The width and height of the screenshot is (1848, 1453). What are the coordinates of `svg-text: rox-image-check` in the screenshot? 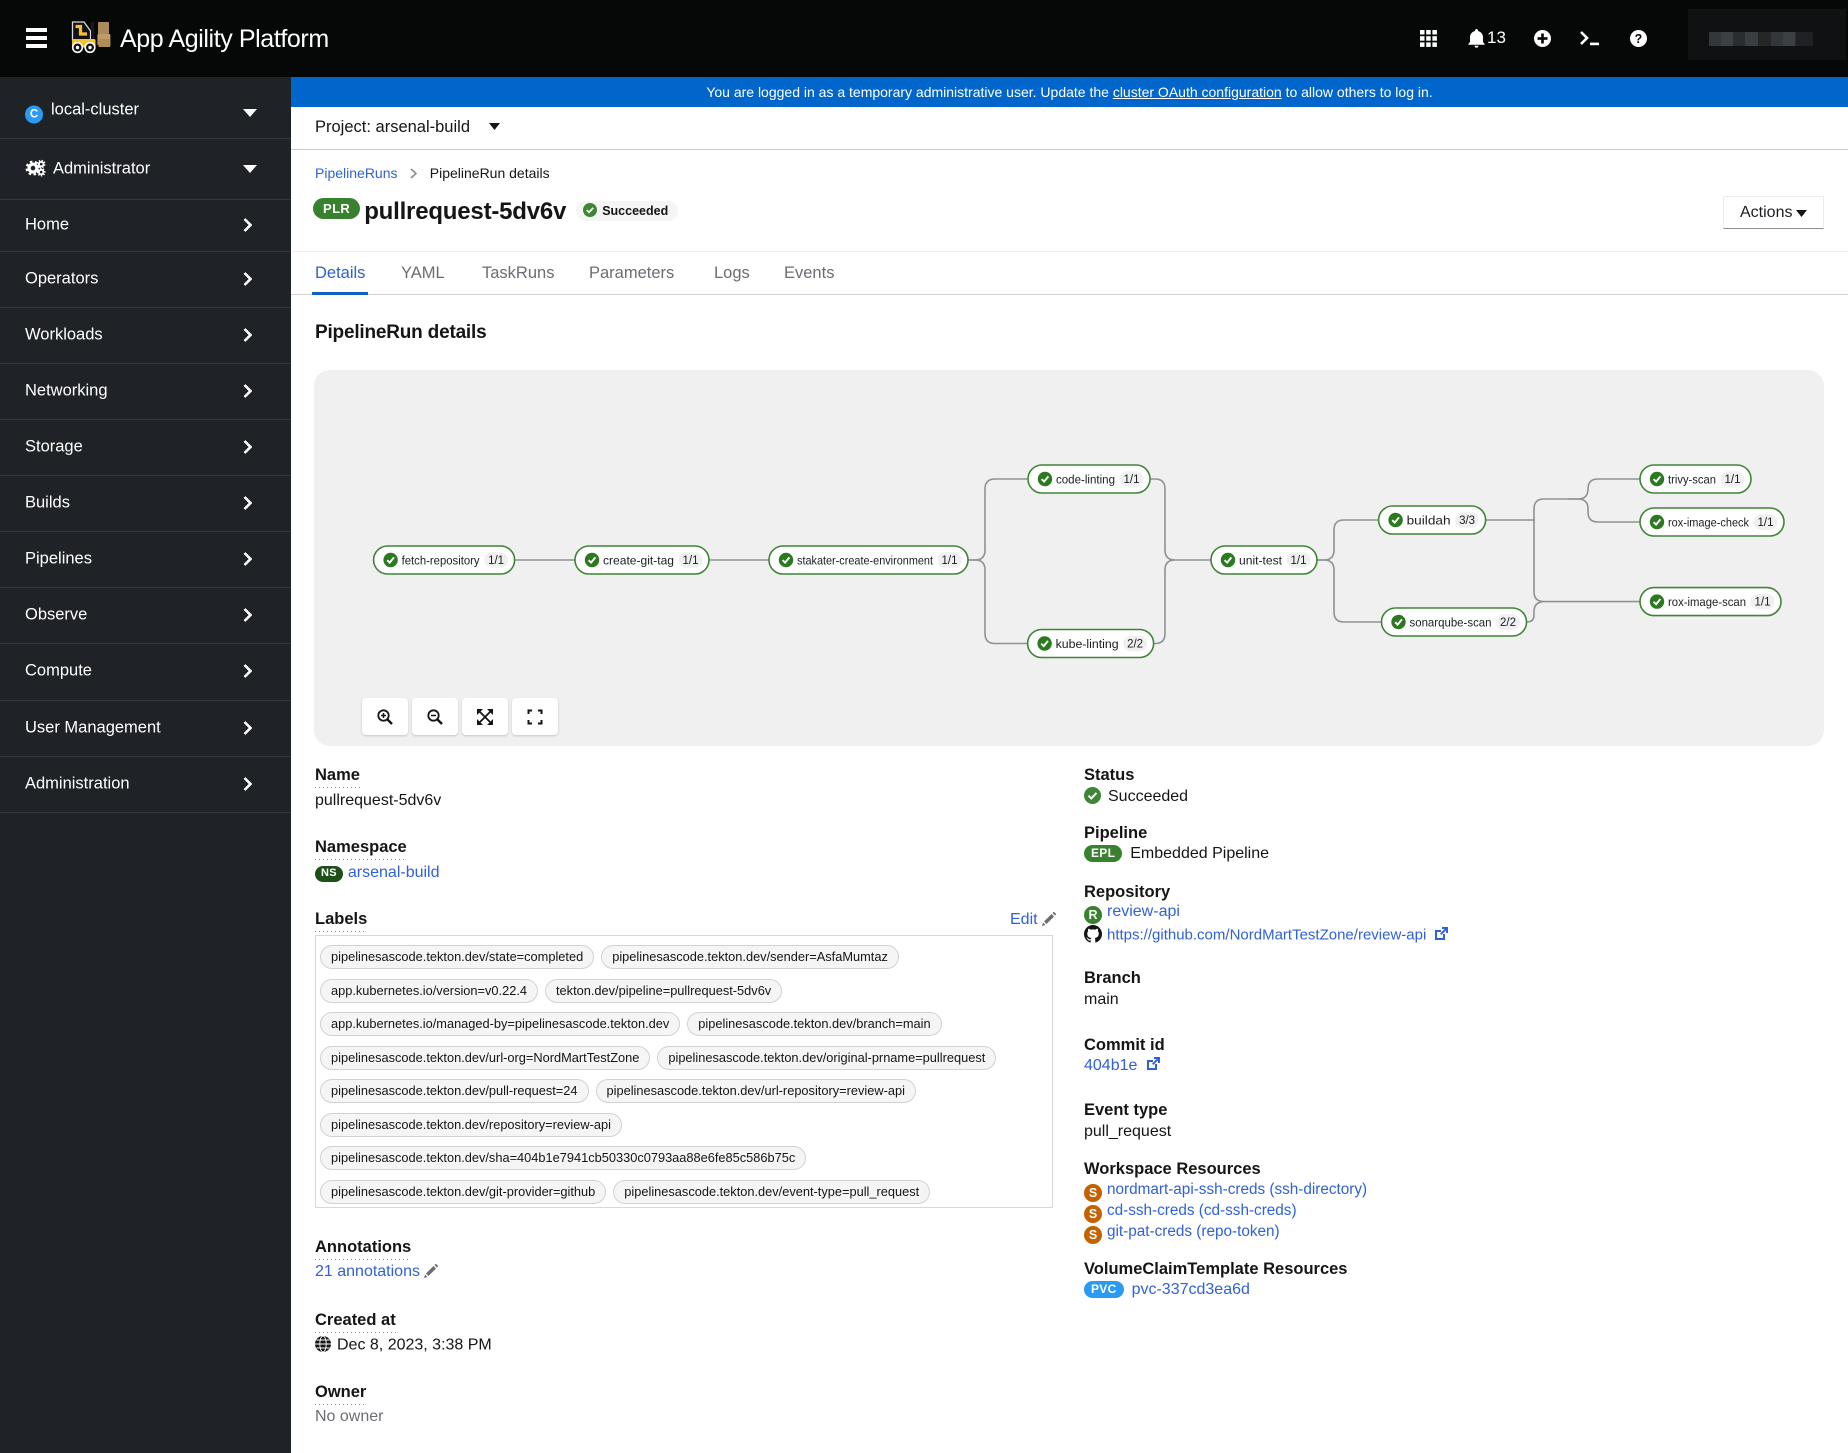 It's located at (1709, 523).